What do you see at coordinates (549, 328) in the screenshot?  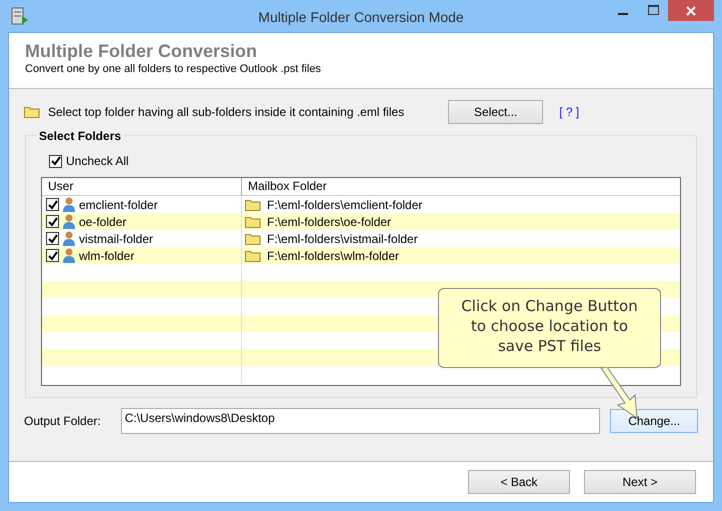 I see `tooltip-callout: Click on Change Button to choose location to save PST files` at bounding box center [549, 328].